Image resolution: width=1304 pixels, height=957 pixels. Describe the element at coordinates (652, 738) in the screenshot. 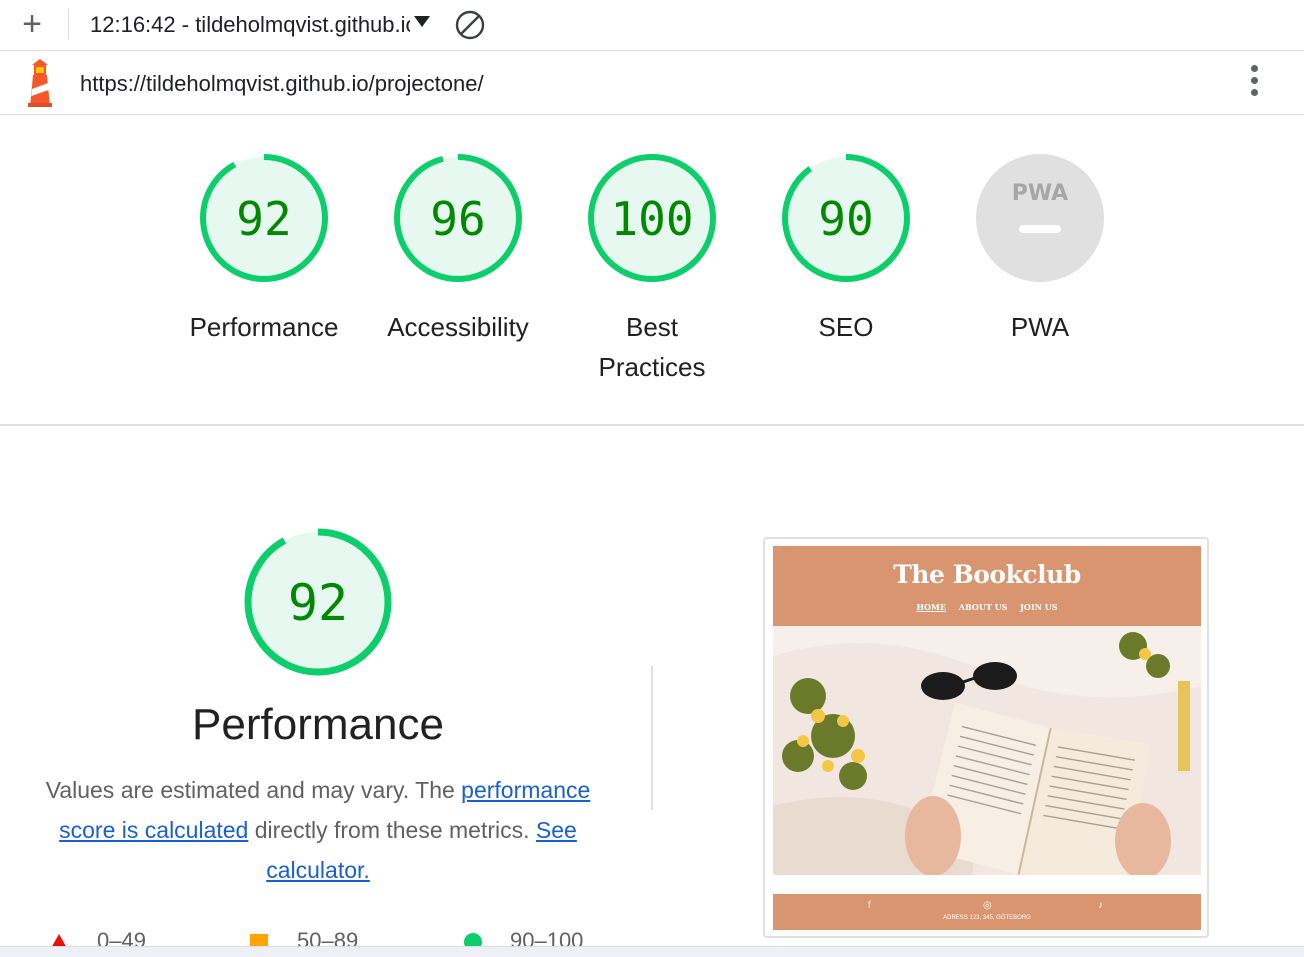

I see `vertical-divider` at that location.